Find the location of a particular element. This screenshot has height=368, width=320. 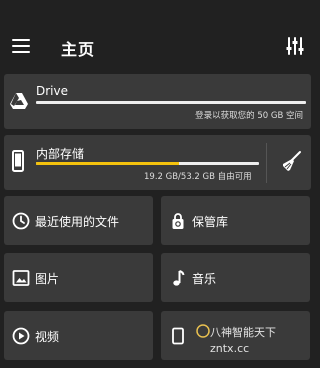

tile-label: 音乐 is located at coordinates (204, 279).